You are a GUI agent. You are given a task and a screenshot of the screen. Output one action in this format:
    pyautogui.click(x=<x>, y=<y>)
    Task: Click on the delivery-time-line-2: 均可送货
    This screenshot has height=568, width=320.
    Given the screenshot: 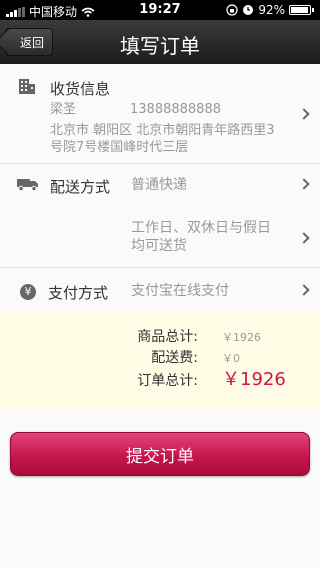 What is the action you would take?
    pyautogui.click(x=159, y=246)
    